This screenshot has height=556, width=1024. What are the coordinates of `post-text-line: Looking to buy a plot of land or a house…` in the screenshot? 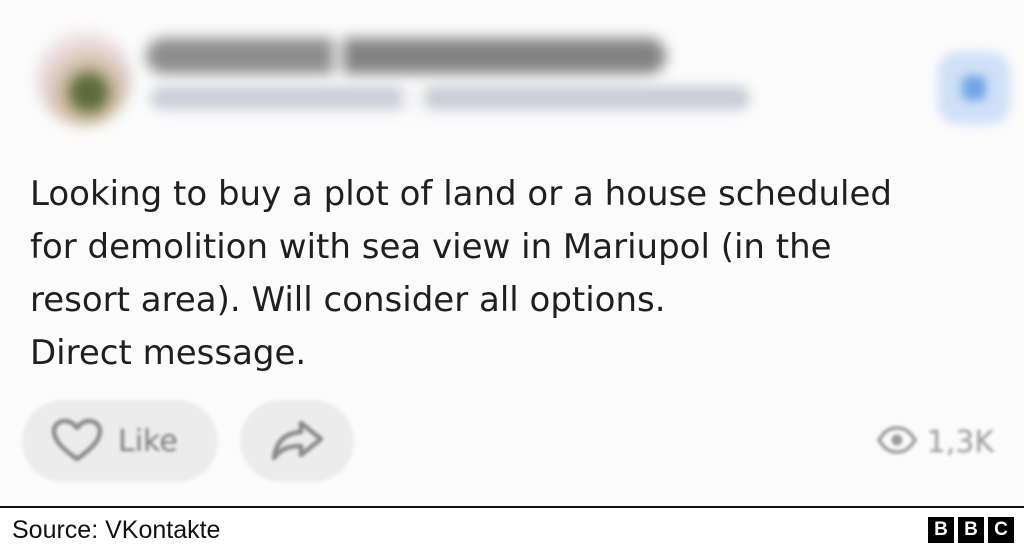 It's located at (461, 194).